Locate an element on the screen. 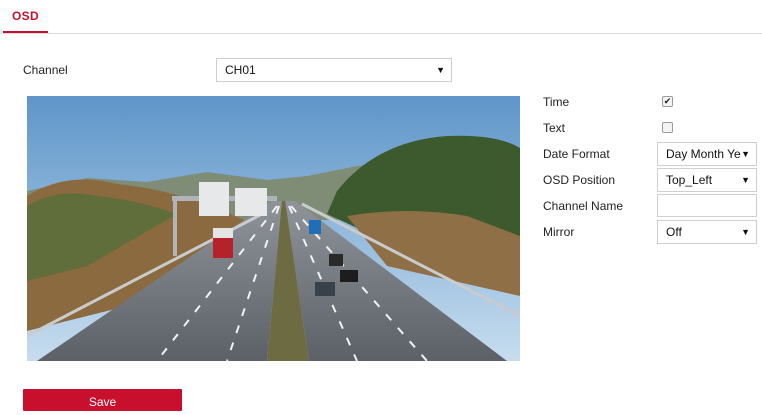  date-format-select: Day Month Ye ▼ is located at coordinates (707, 154).